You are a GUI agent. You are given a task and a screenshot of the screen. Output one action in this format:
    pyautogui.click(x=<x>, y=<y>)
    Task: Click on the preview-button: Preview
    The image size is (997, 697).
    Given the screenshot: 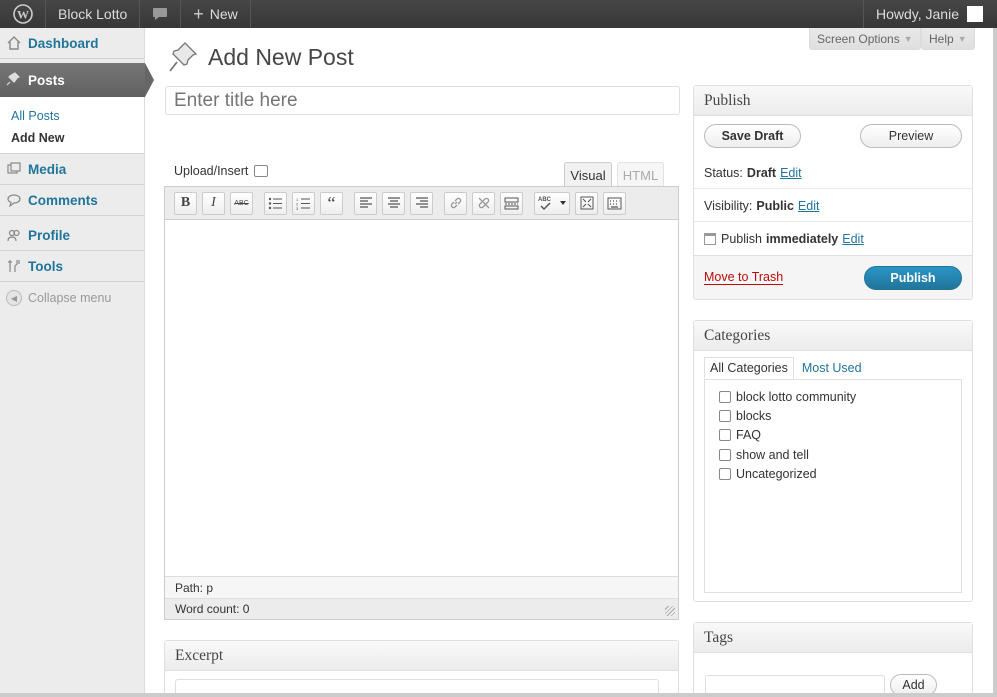 What is the action you would take?
    pyautogui.click(x=911, y=136)
    